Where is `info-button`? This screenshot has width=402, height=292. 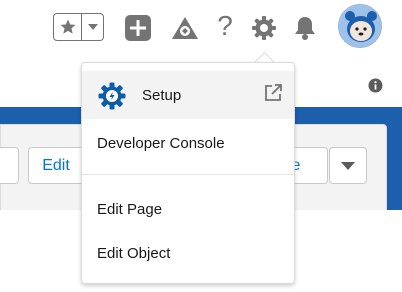
info-button is located at coordinates (375, 85).